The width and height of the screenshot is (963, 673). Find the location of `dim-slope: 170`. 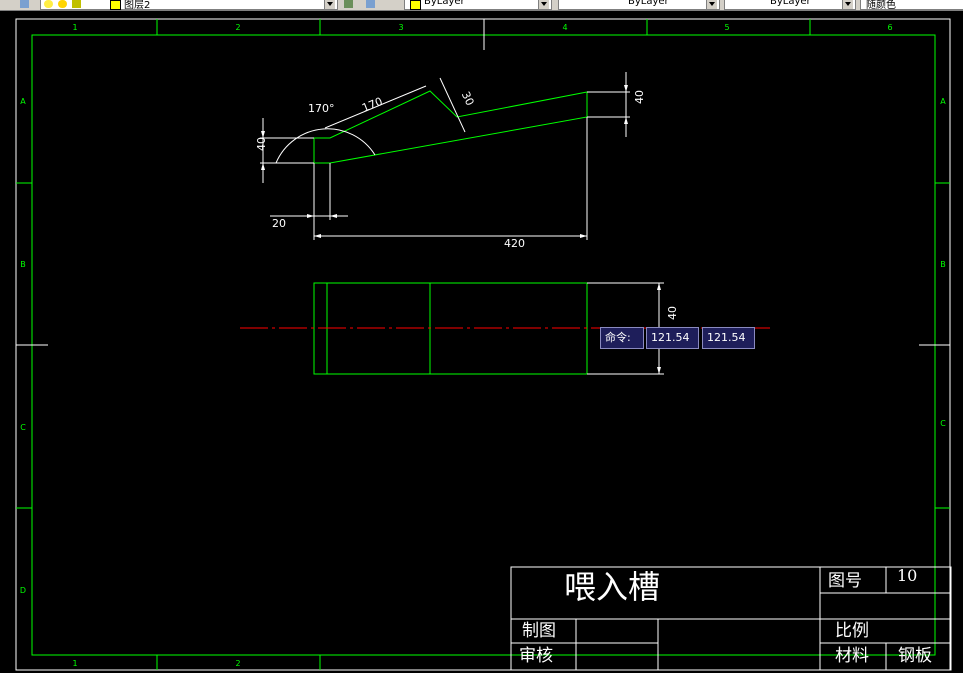

dim-slope: 170 is located at coordinates (372, 105).